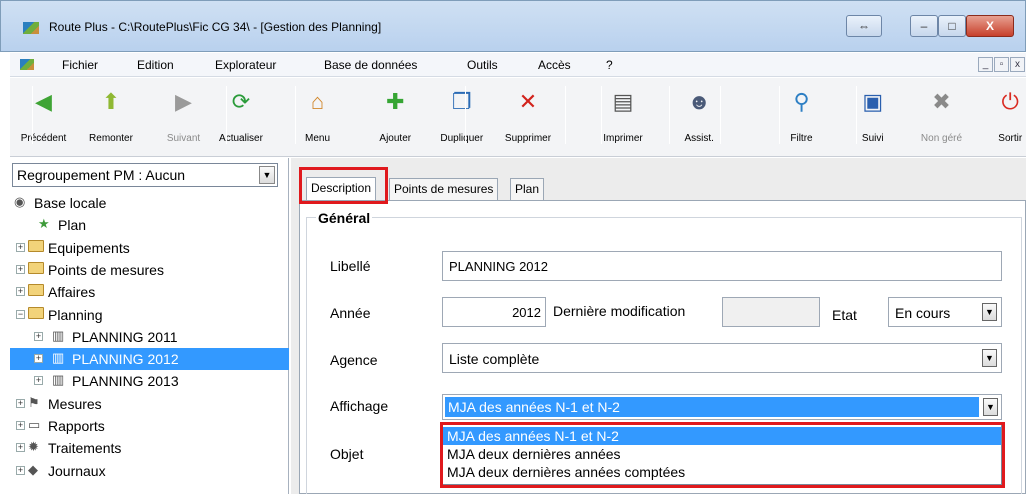  What do you see at coordinates (370, 65) in the screenshot?
I see `menu-base-de-donnees: Base de données` at bounding box center [370, 65].